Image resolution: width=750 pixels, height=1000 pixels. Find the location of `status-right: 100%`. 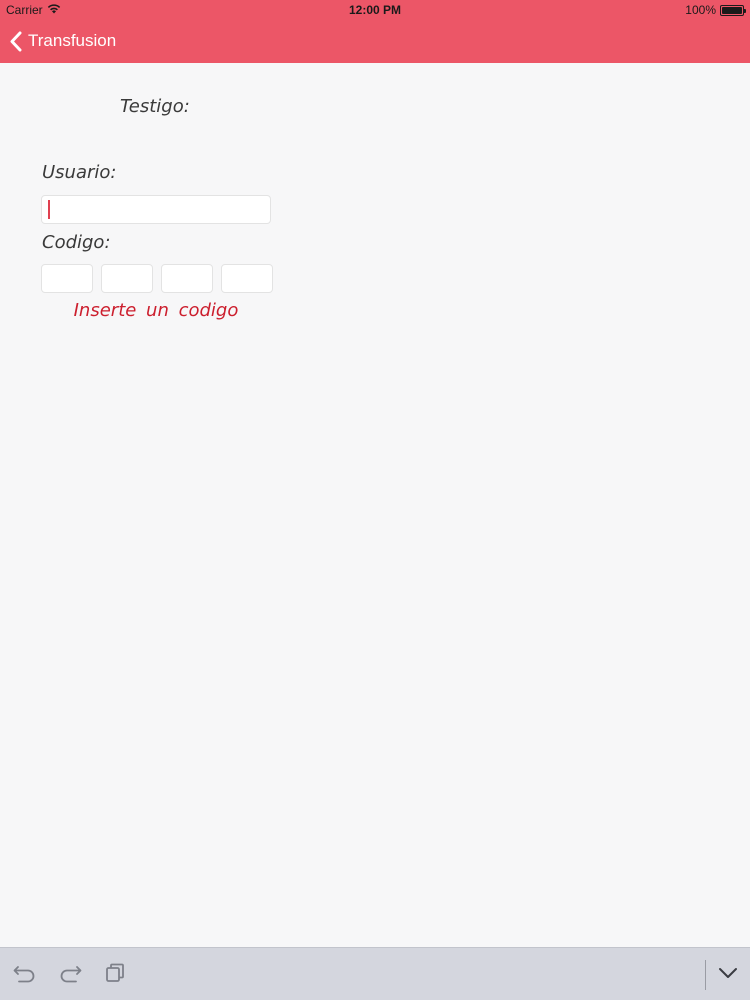

status-right: 100% is located at coordinates (715, 10).